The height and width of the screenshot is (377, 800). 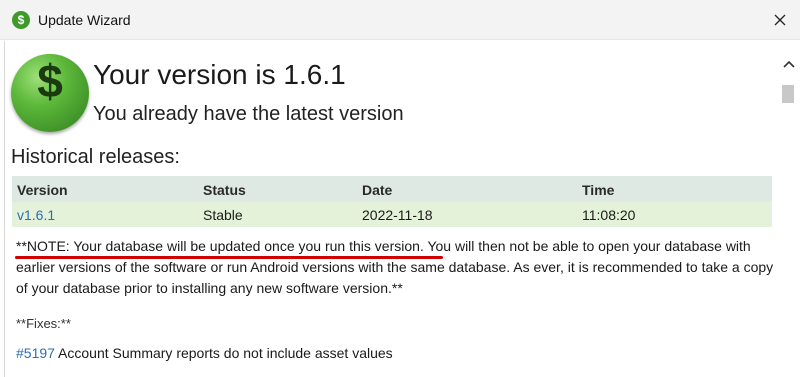 I want to click on column-header-date: Date, so click(x=377, y=190).